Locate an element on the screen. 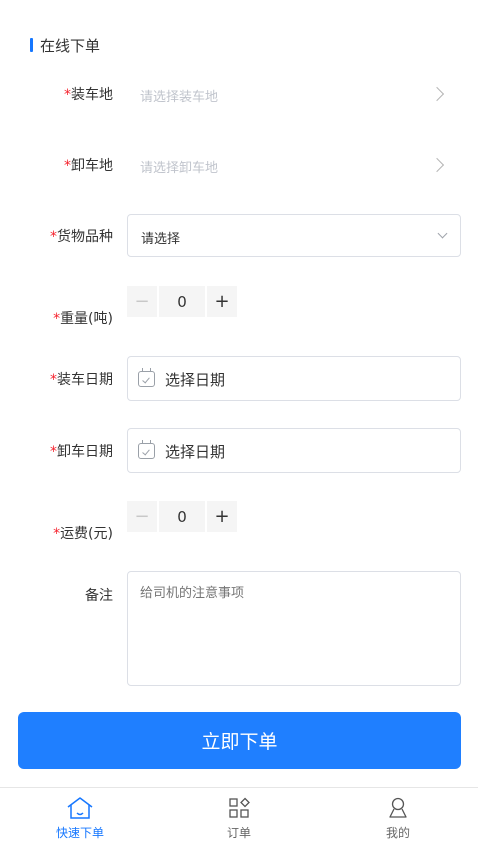 This screenshot has height=850, width=478. tab-quick-order: 快速下单 is located at coordinates (80, 819).